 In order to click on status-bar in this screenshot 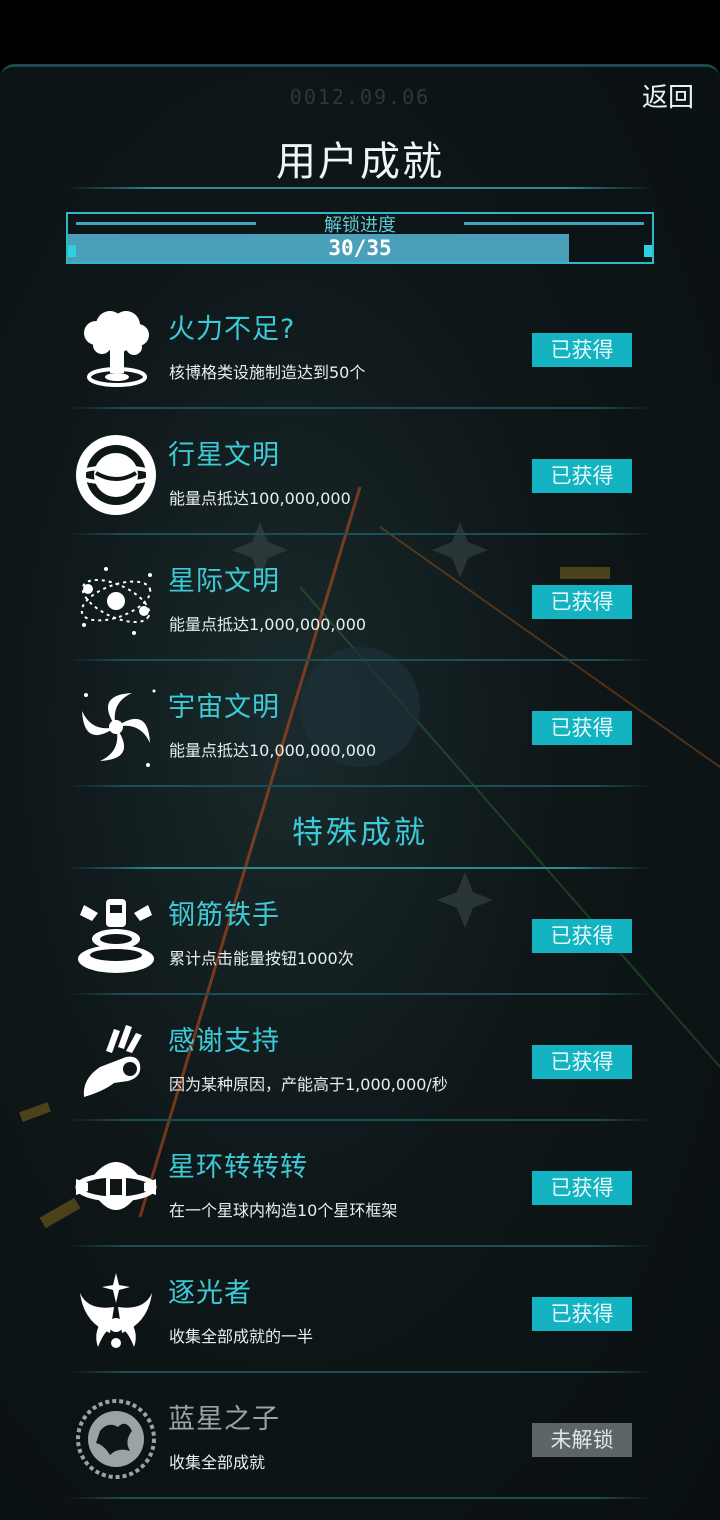, I will do `click(360, 32)`.